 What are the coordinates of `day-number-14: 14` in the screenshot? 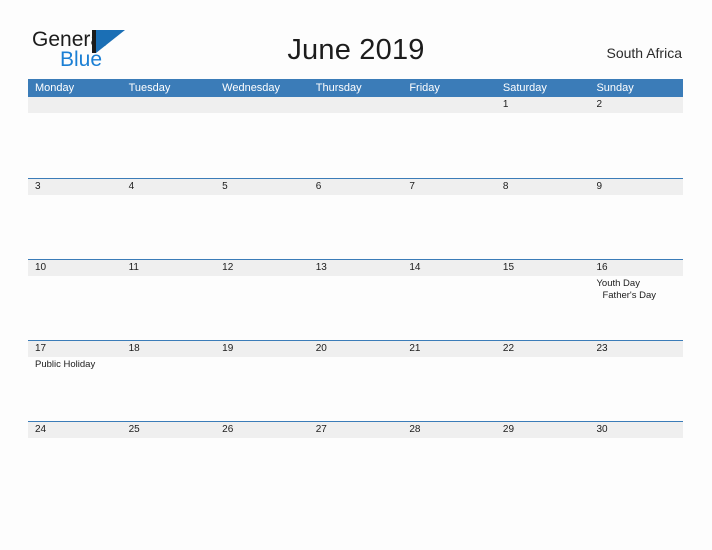 It's located at (449, 268).